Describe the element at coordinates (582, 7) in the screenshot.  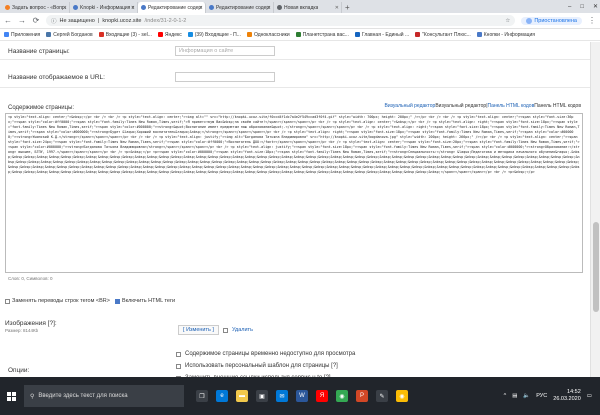
I see `maximize-button: □` at that location.